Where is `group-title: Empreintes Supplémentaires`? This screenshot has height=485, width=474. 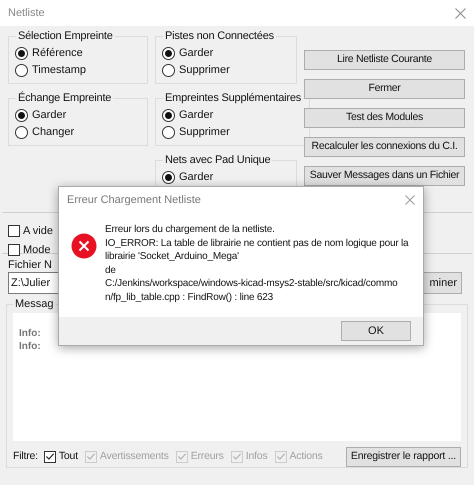 group-title: Empreintes Supplémentaires is located at coordinates (233, 98).